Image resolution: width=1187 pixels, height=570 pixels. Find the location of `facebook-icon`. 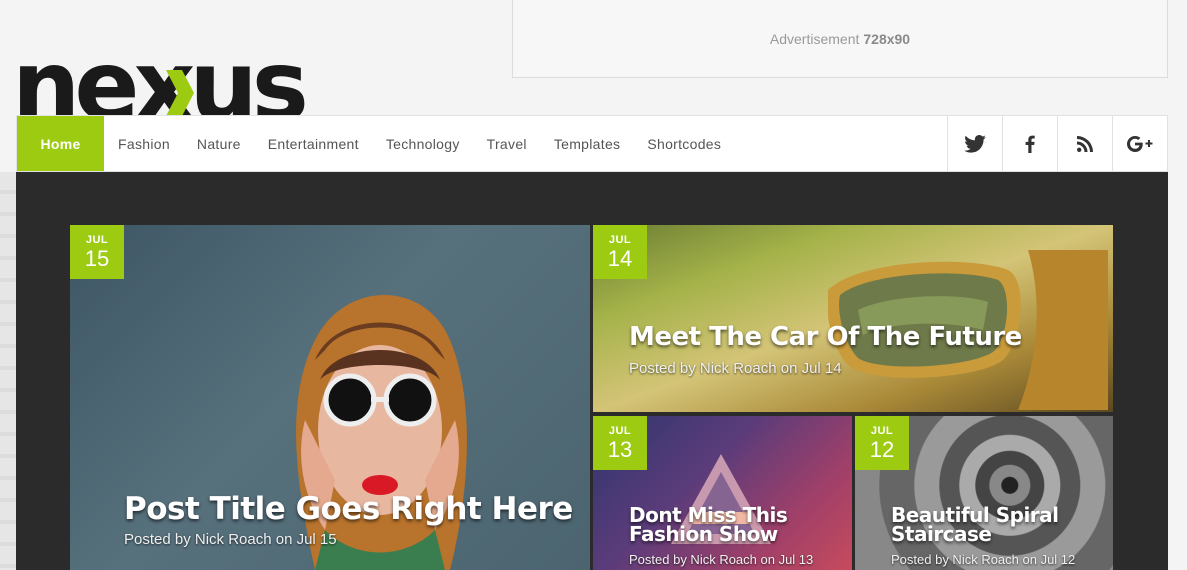

facebook-icon is located at coordinates (1030, 144).